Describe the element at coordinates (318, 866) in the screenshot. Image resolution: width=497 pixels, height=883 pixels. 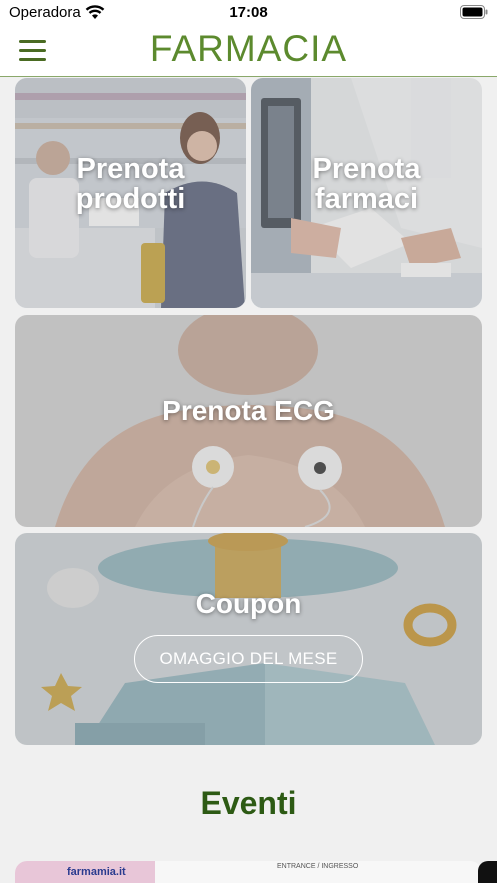
I see `entrance-sign: ENTRANCE / INGRESSO` at that location.